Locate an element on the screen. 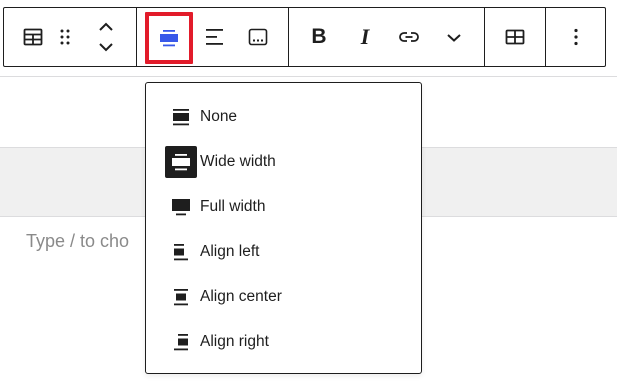 The width and height of the screenshot is (617, 387). justify-left-icon is located at coordinates (214, 37).